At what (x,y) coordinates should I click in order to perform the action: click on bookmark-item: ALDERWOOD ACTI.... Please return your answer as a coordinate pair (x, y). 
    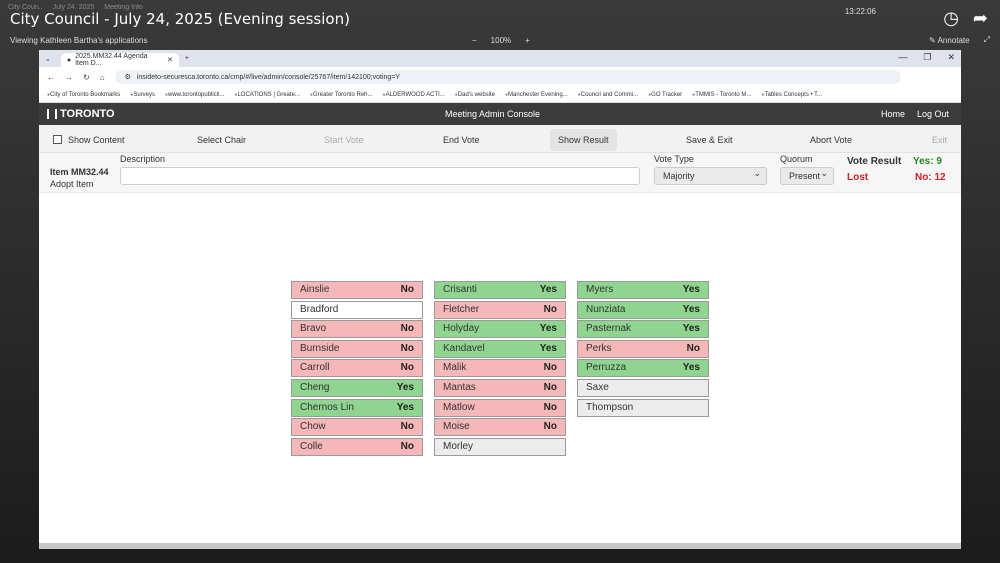
    Looking at the image, I should click on (414, 95).